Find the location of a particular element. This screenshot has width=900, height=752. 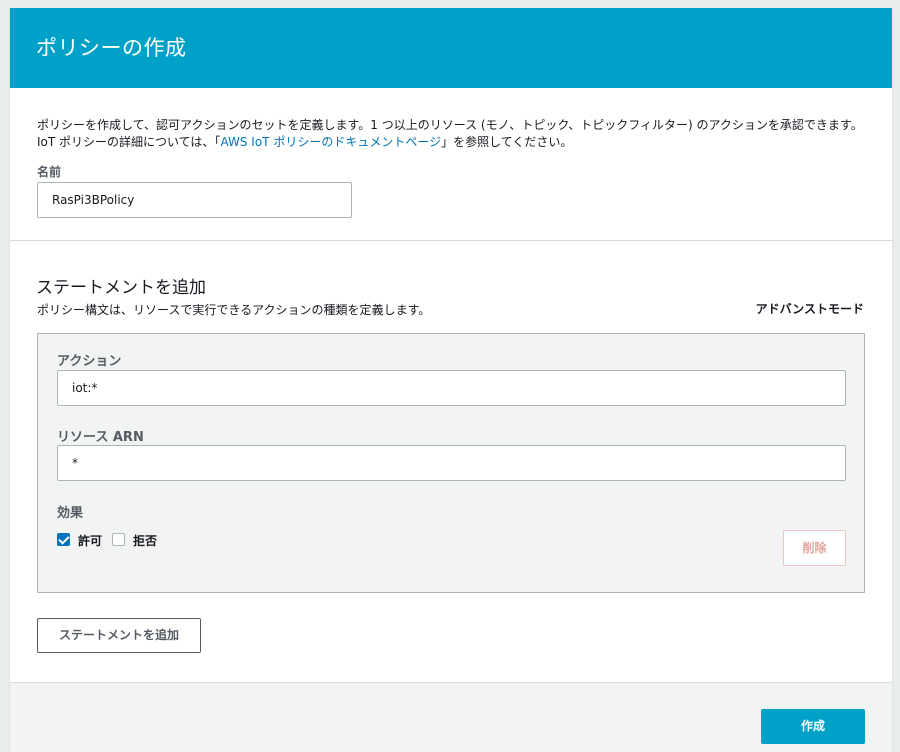

resource-arn-input: * is located at coordinates (451, 463).